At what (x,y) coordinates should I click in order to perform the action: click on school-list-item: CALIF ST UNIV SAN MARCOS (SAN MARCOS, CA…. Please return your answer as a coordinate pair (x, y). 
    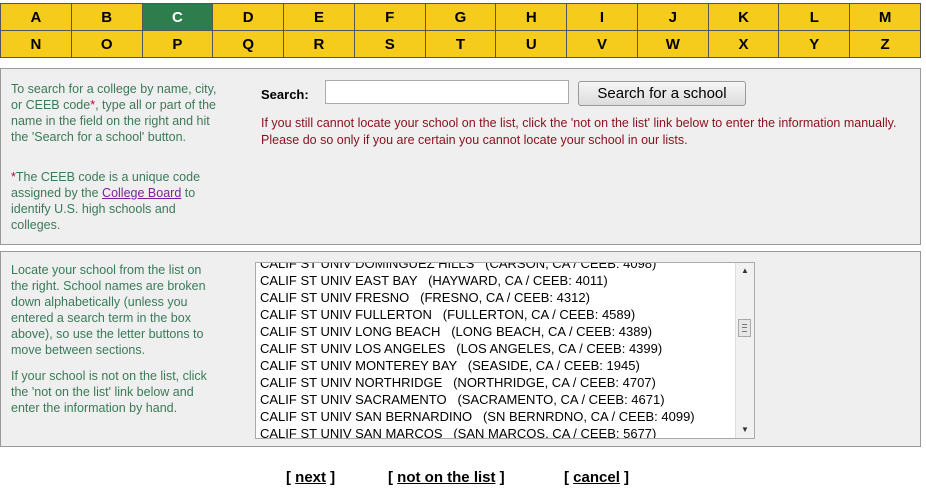
    Looking at the image, I should click on (497, 431).